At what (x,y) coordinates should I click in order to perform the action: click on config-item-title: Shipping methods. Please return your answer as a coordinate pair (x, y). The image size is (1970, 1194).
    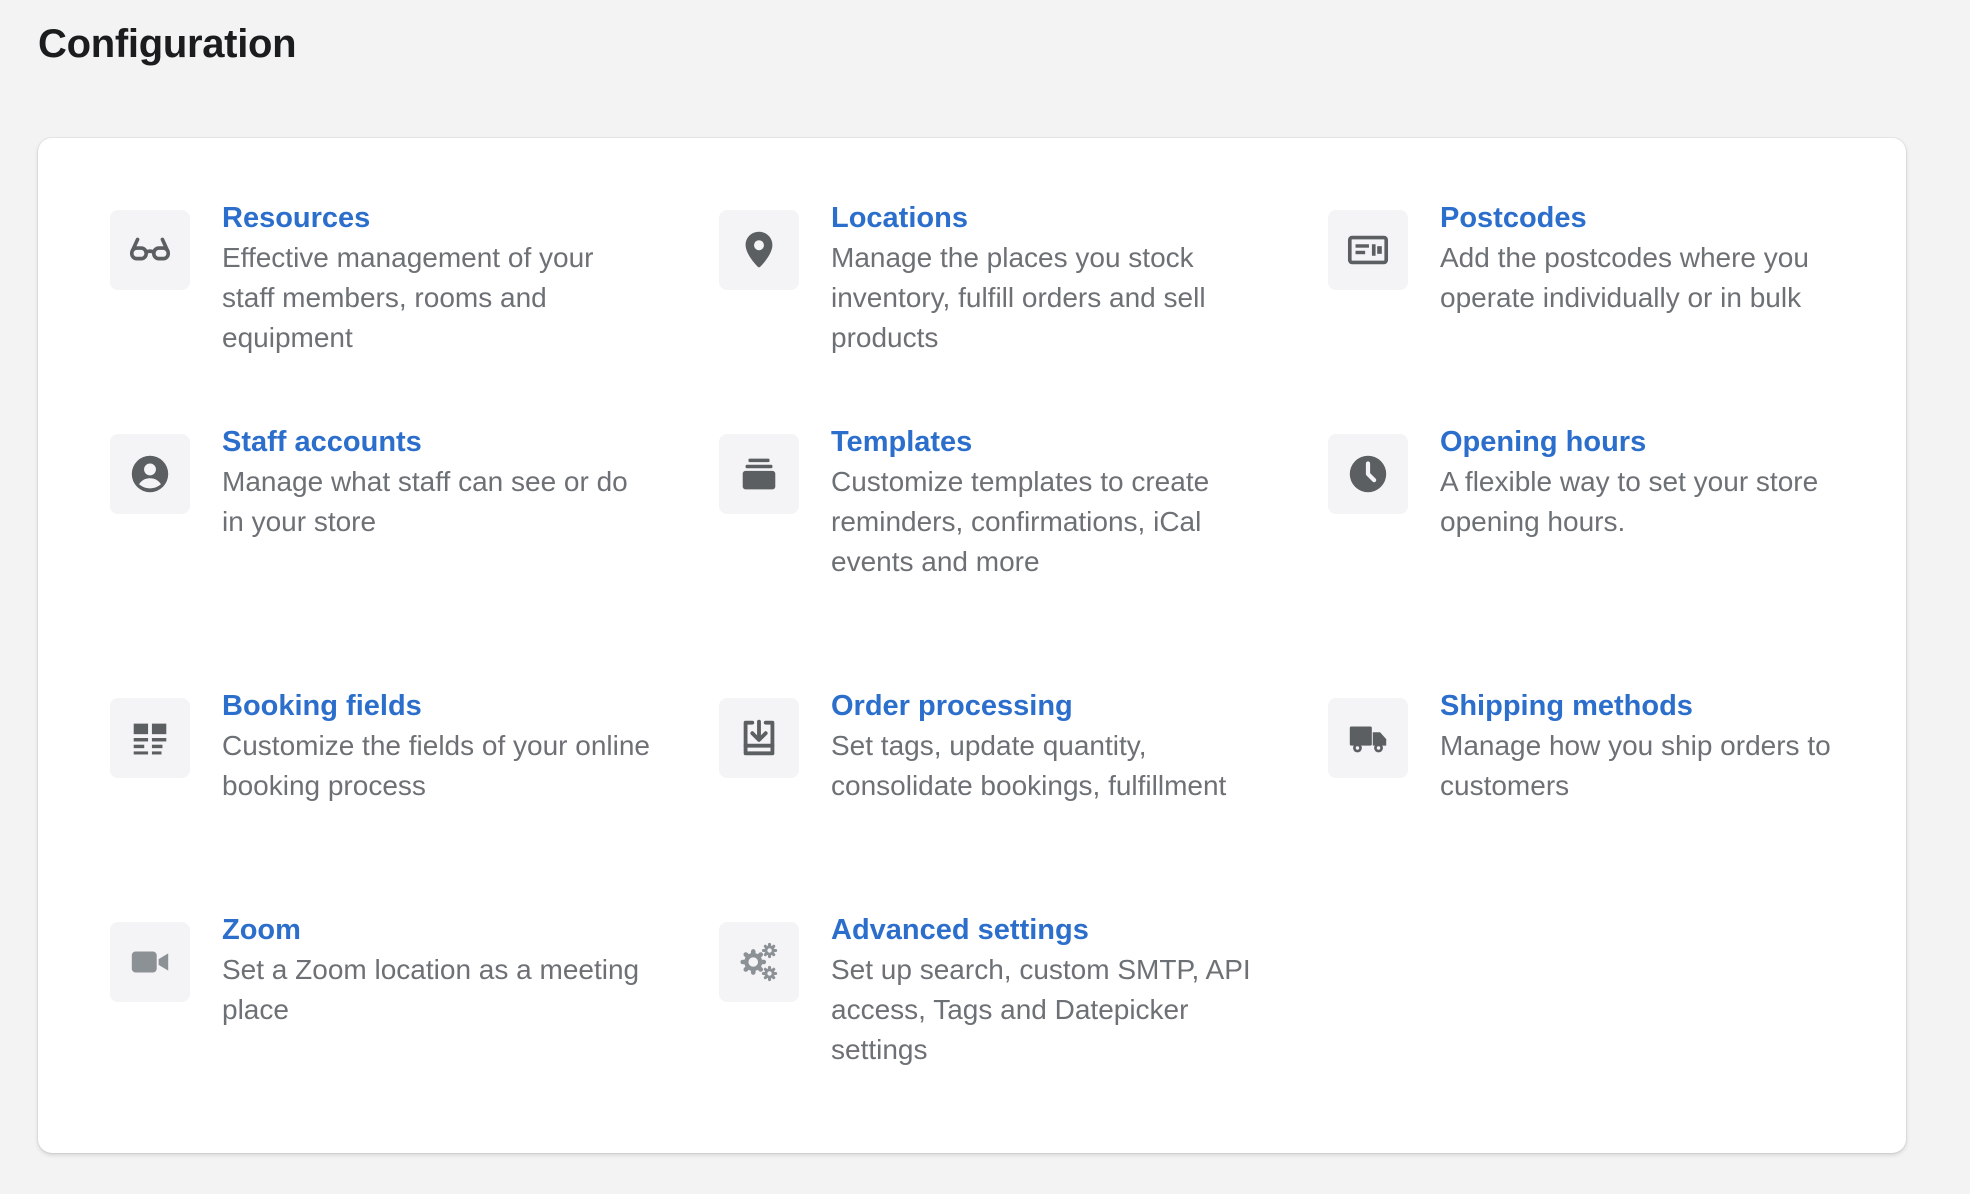
    Looking at the image, I should click on (1654, 706).